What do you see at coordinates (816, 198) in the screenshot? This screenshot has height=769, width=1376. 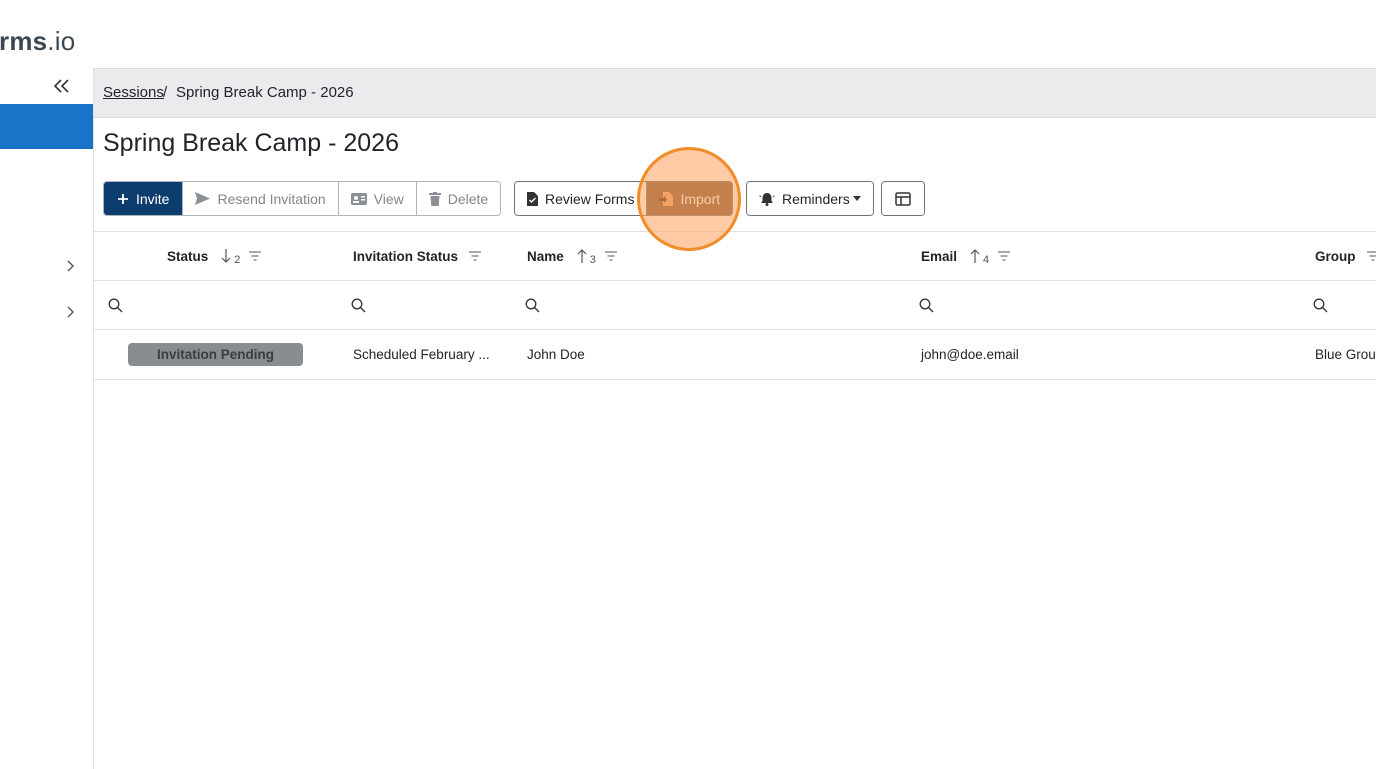 I see `reminders-label: Reminders` at bounding box center [816, 198].